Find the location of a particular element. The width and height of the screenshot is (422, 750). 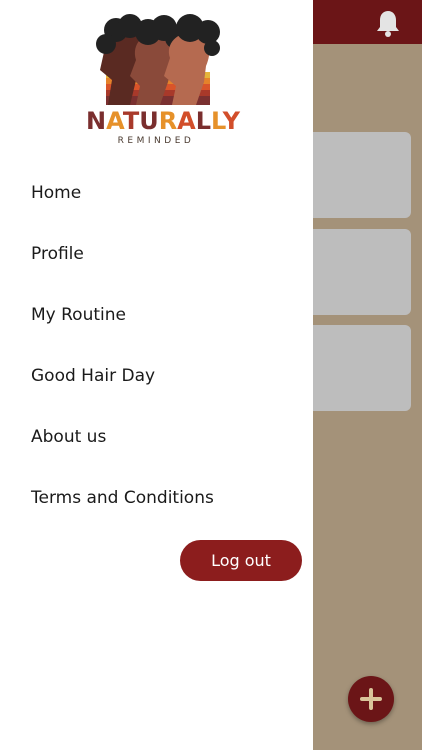

add-button is located at coordinates (371, 699).